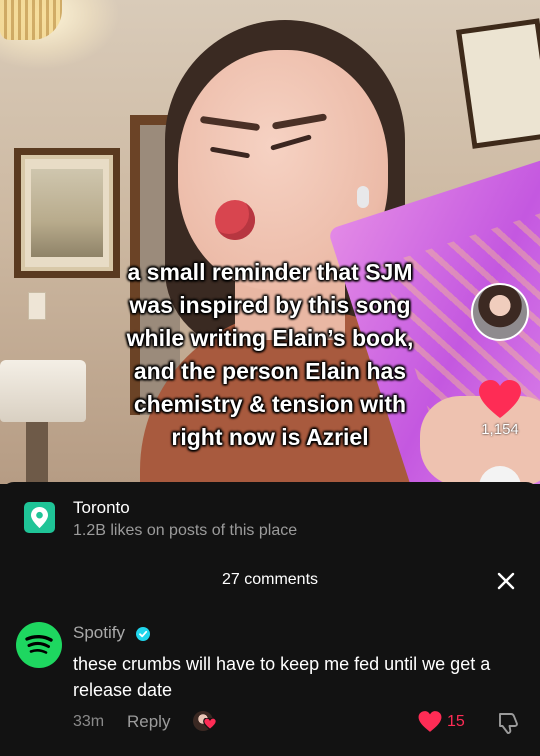 Image resolution: width=540 pixels, height=756 pixels. I want to click on caption-line: chemistry & tension with, so click(270, 404).